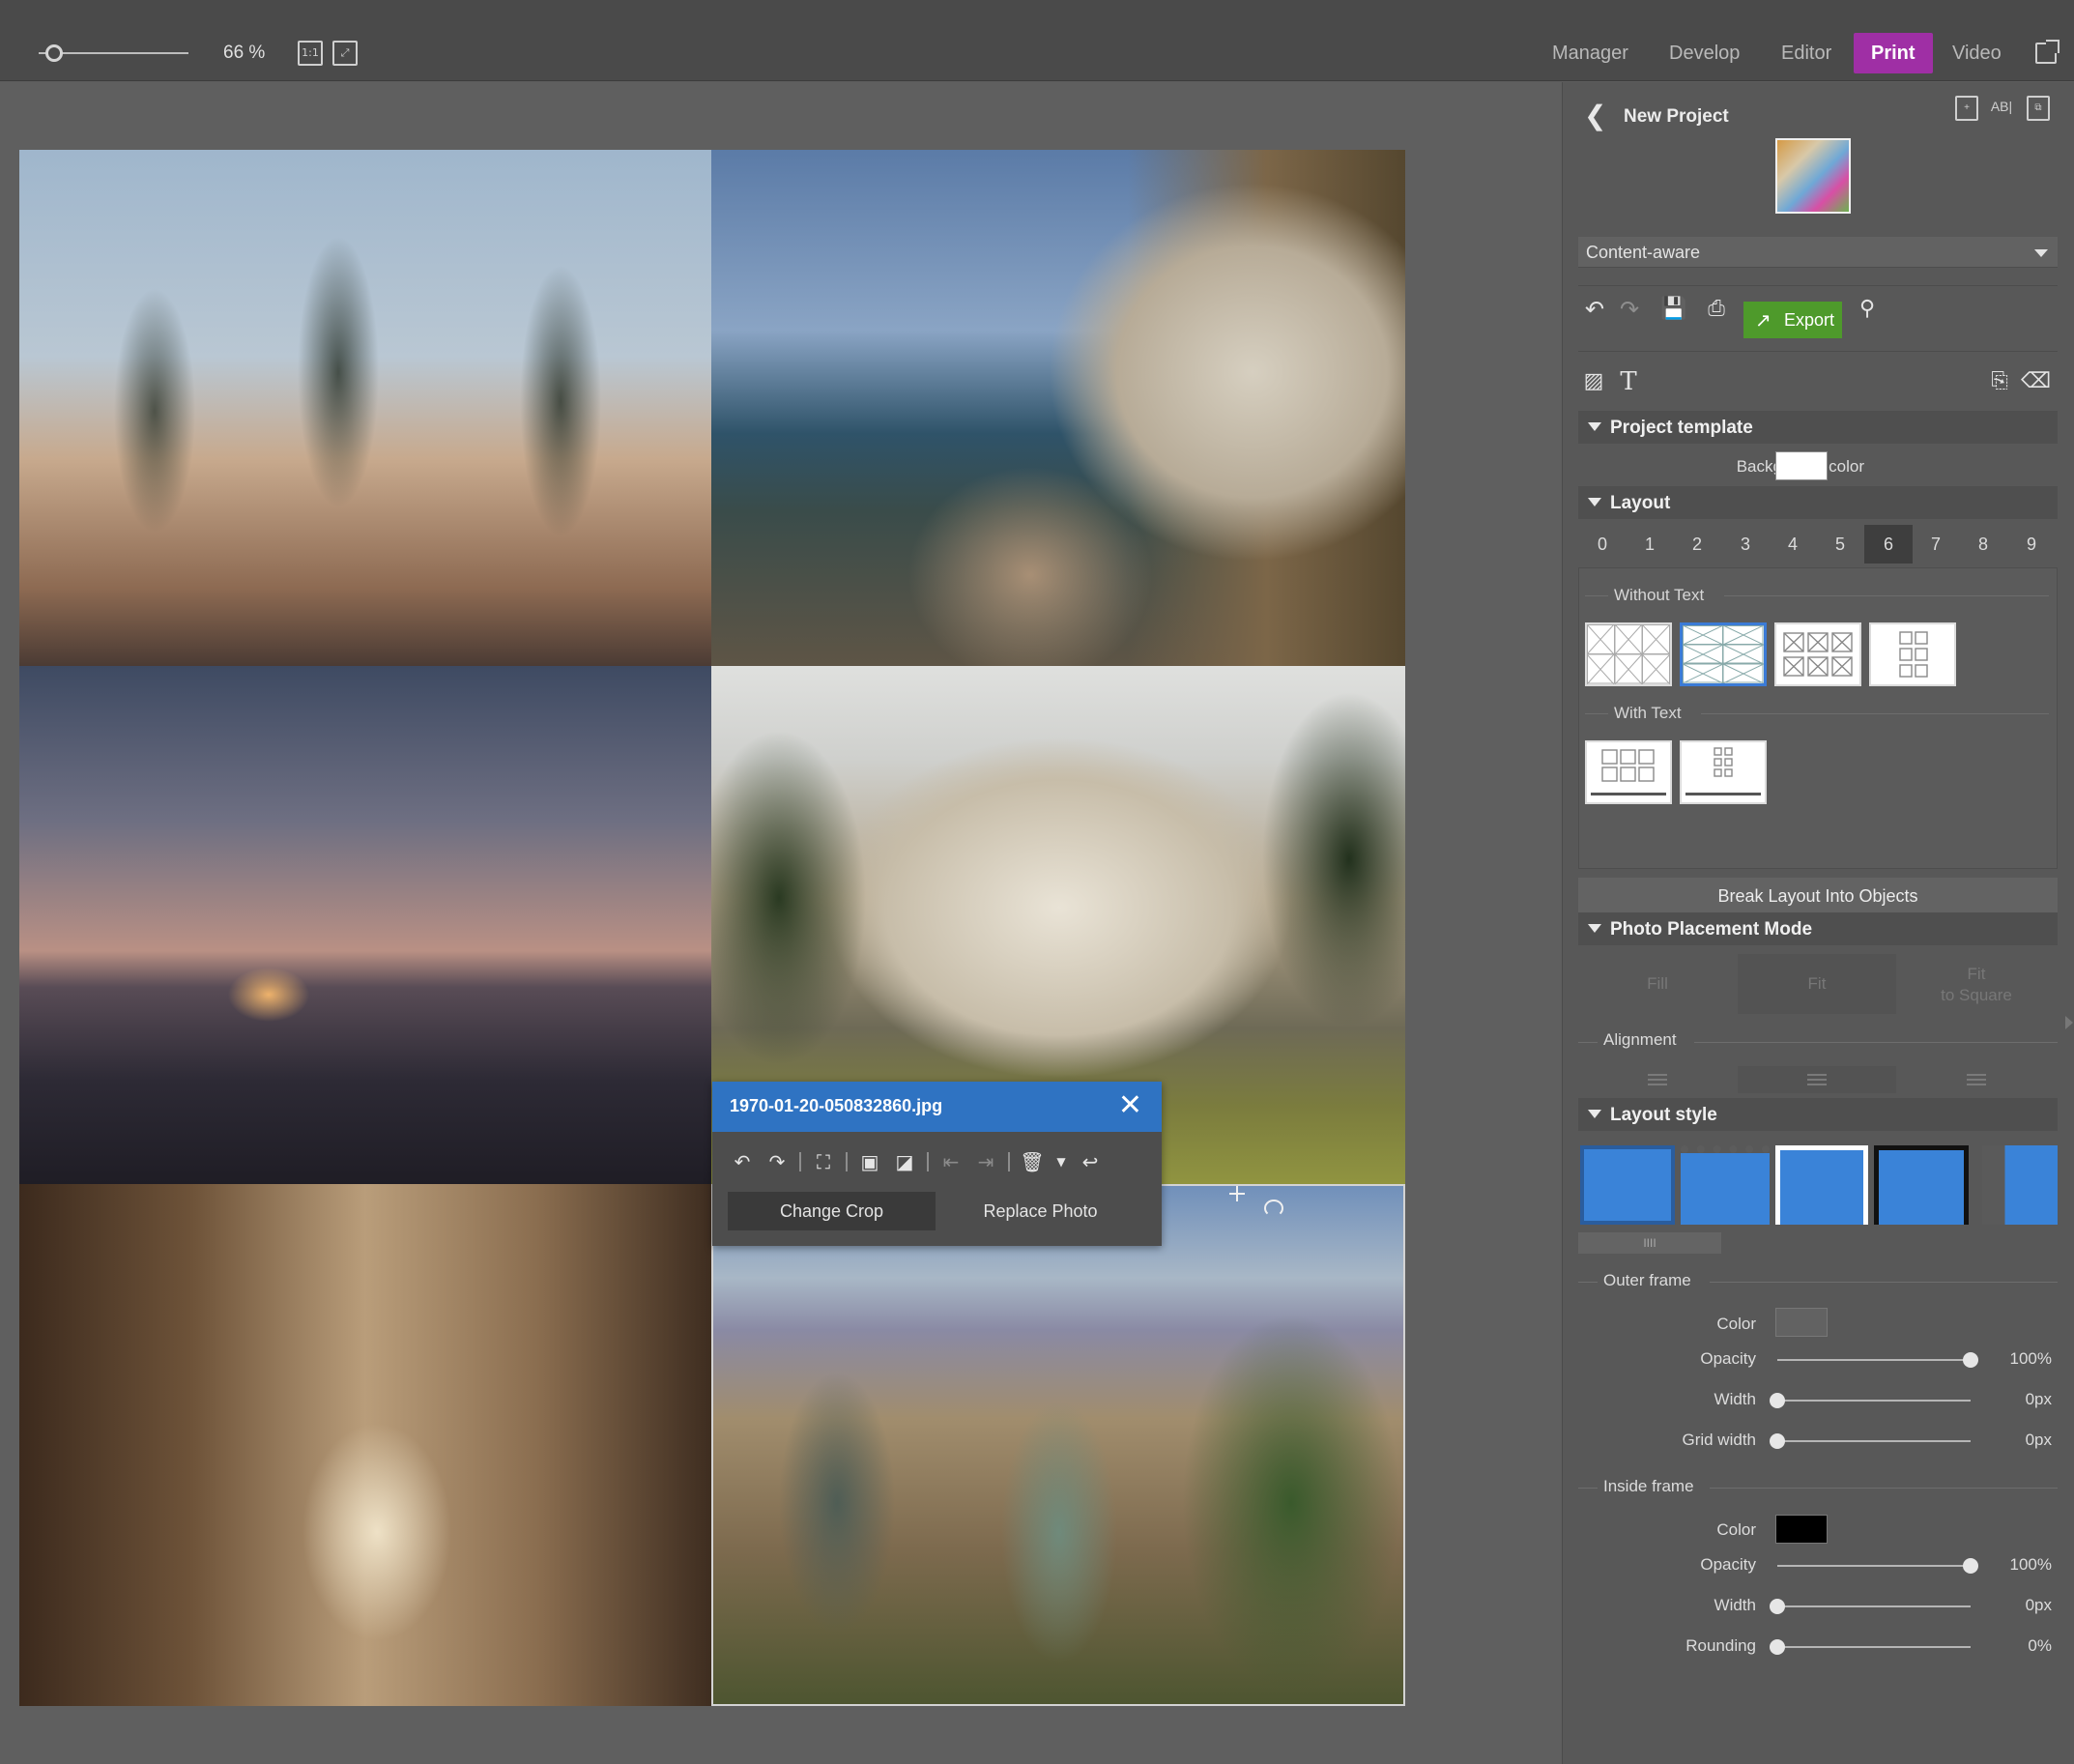 Image resolution: width=2074 pixels, height=1764 pixels. What do you see at coordinates (1728, 1564) in the screenshot?
I see `inside-opacity-label: Opacity` at bounding box center [1728, 1564].